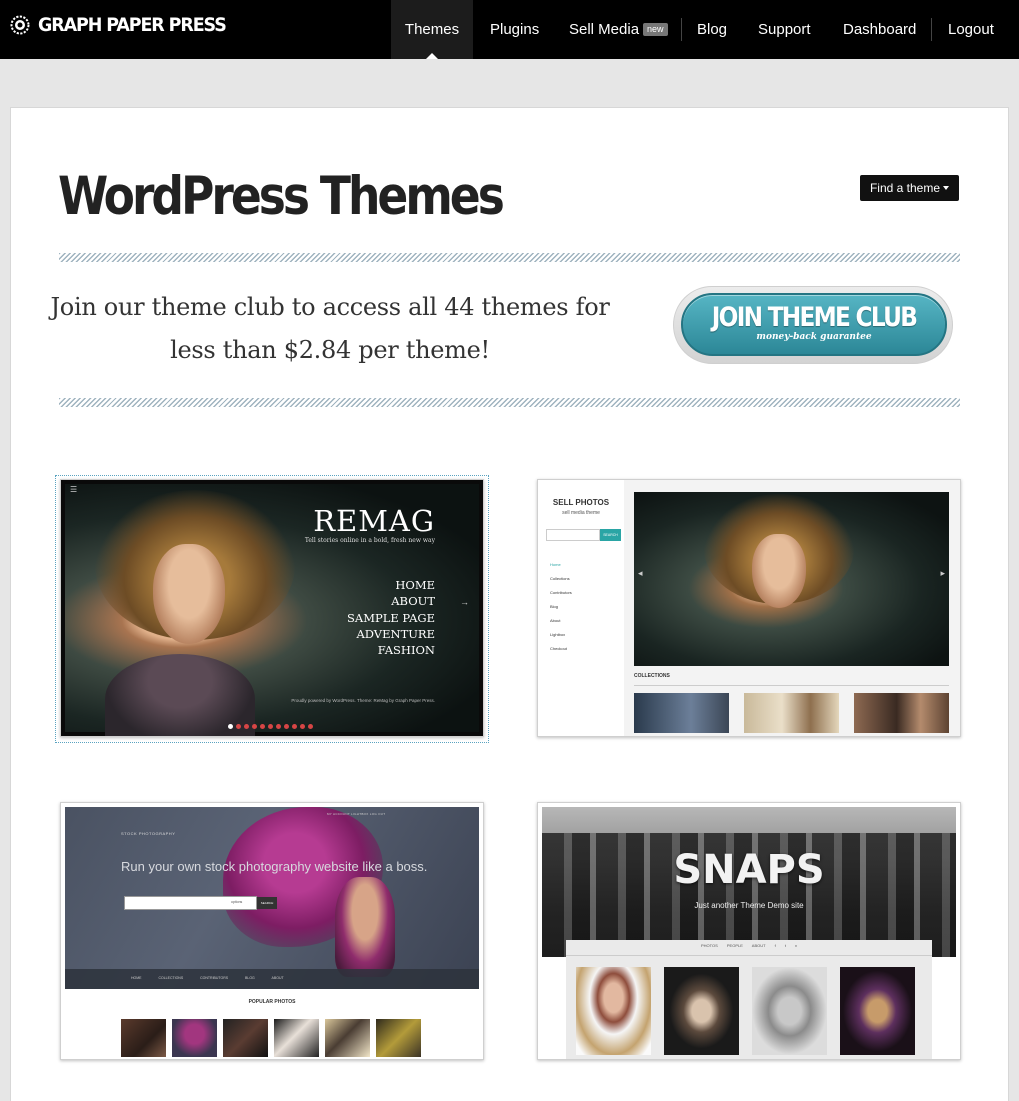 The image size is (1019, 1101). I want to click on sell-search-button: SEARCH, so click(610, 535).